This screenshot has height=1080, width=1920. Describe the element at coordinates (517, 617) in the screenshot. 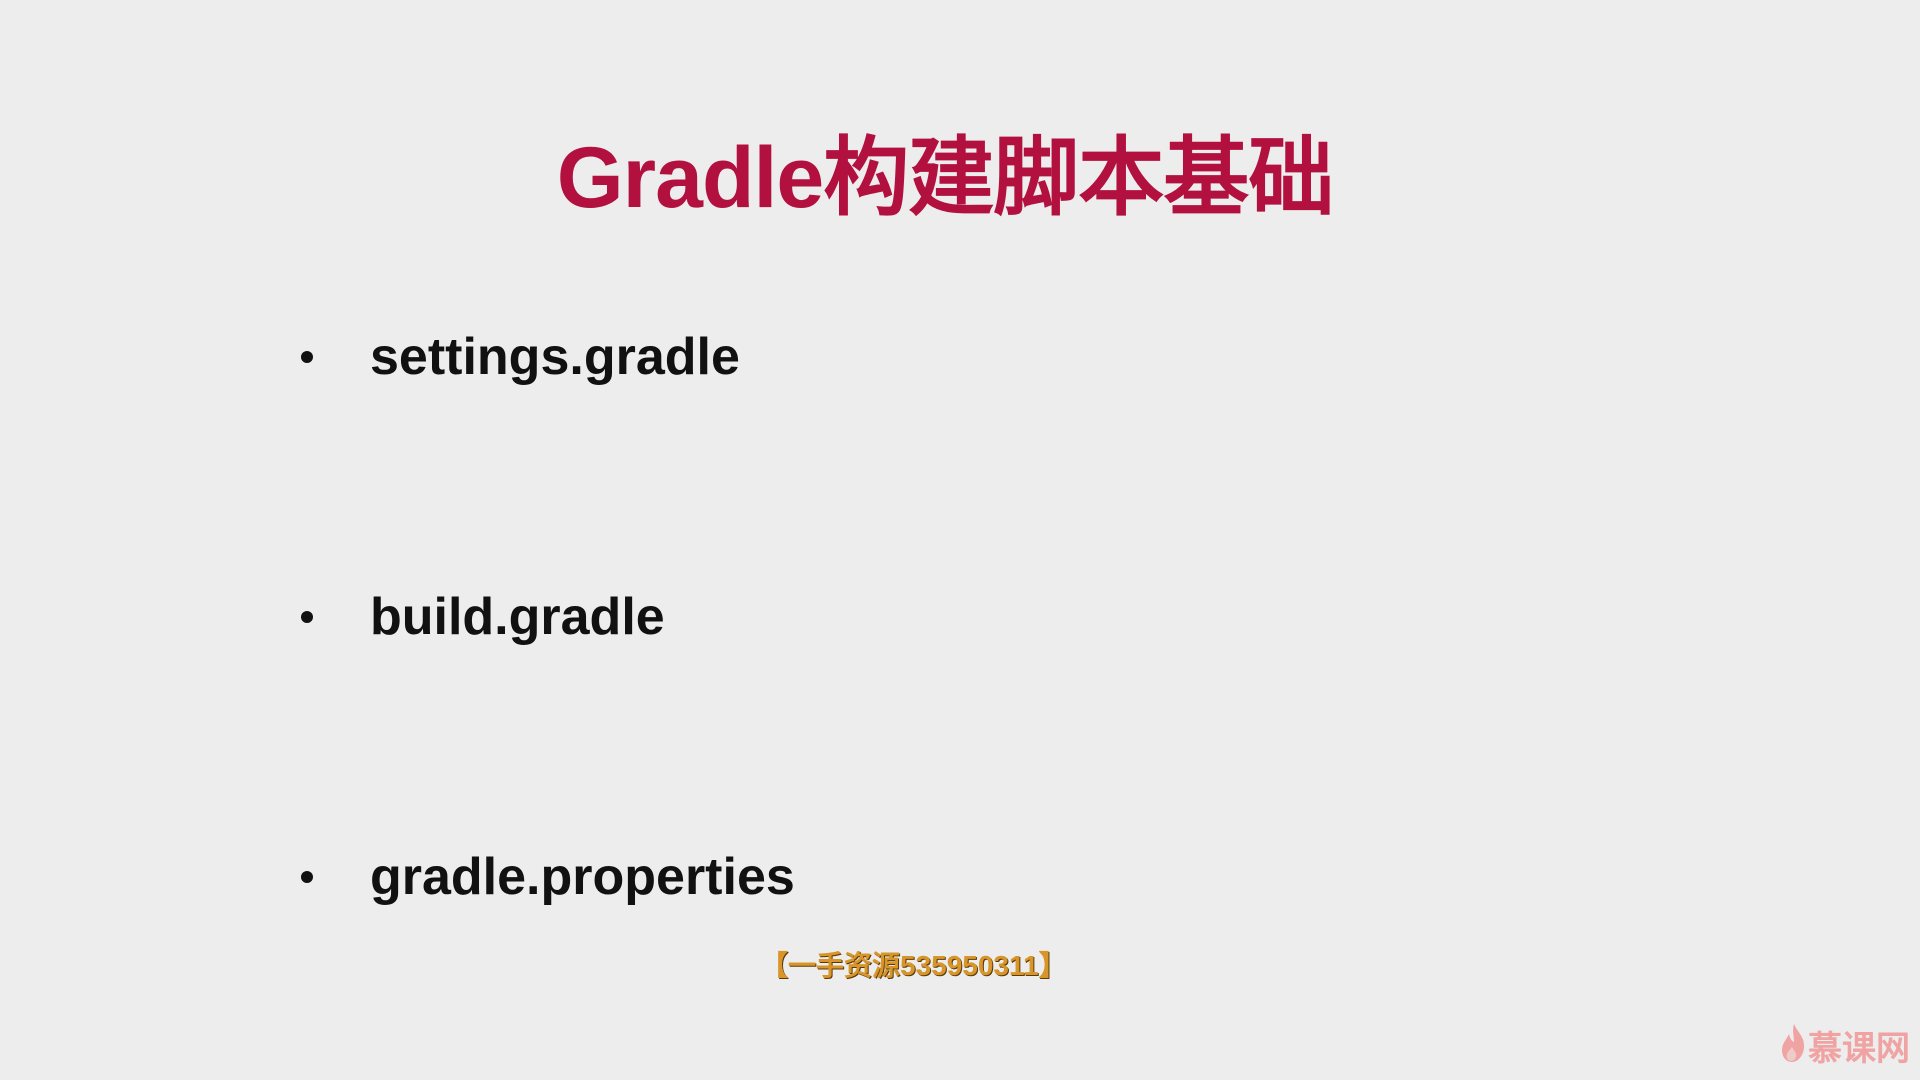

I see `bullet-text: build.gradle` at that location.